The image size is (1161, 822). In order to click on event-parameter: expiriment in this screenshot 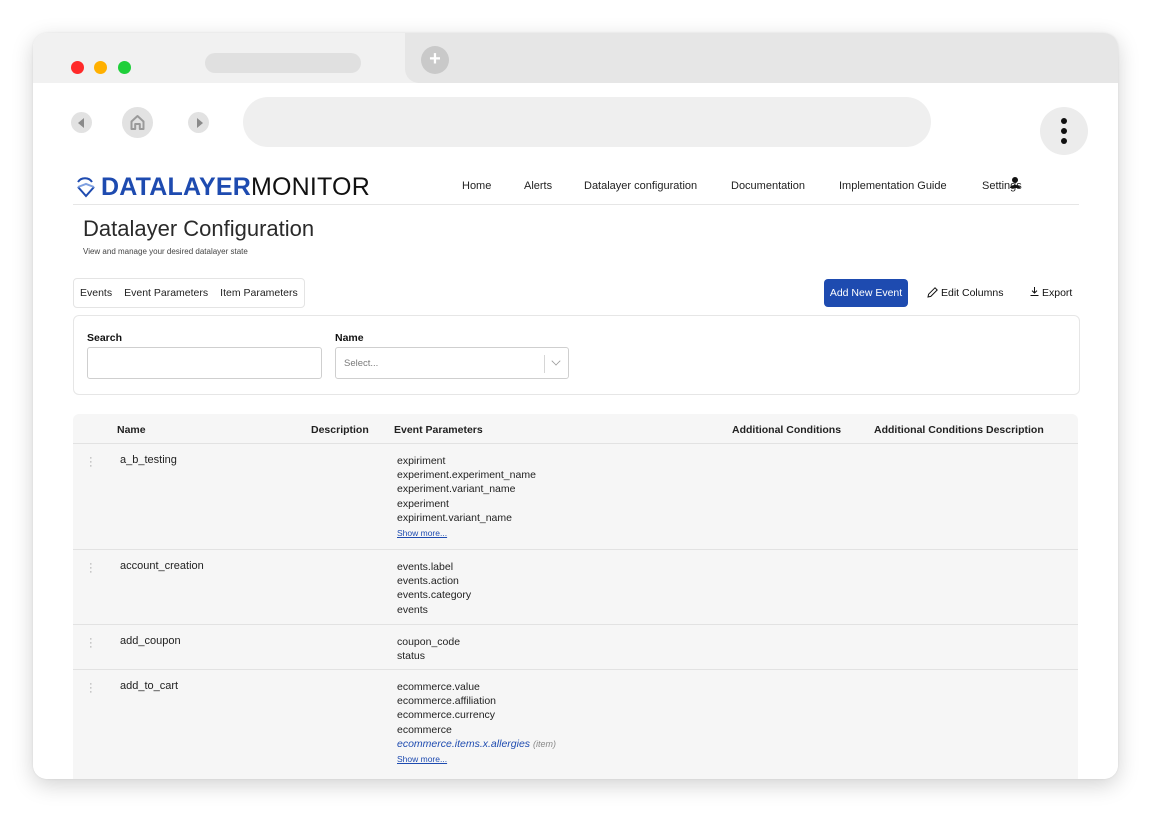, I will do `click(421, 461)`.